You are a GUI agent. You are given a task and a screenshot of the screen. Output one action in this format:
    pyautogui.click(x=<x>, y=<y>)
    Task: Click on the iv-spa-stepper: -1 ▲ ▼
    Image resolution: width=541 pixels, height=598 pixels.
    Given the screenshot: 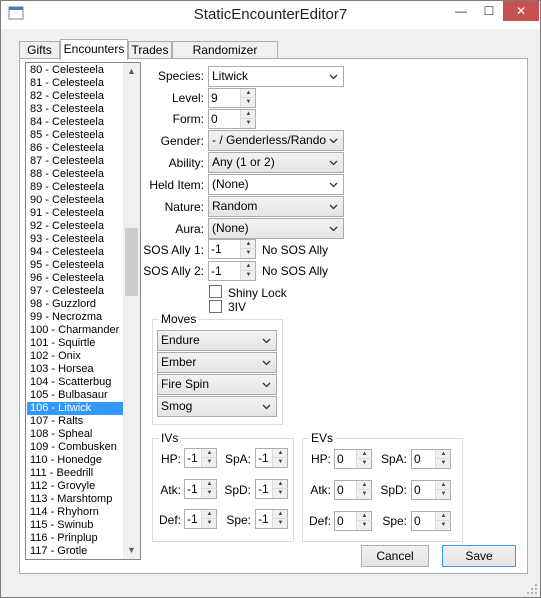 What is the action you would take?
    pyautogui.click(x=271, y=458)
    